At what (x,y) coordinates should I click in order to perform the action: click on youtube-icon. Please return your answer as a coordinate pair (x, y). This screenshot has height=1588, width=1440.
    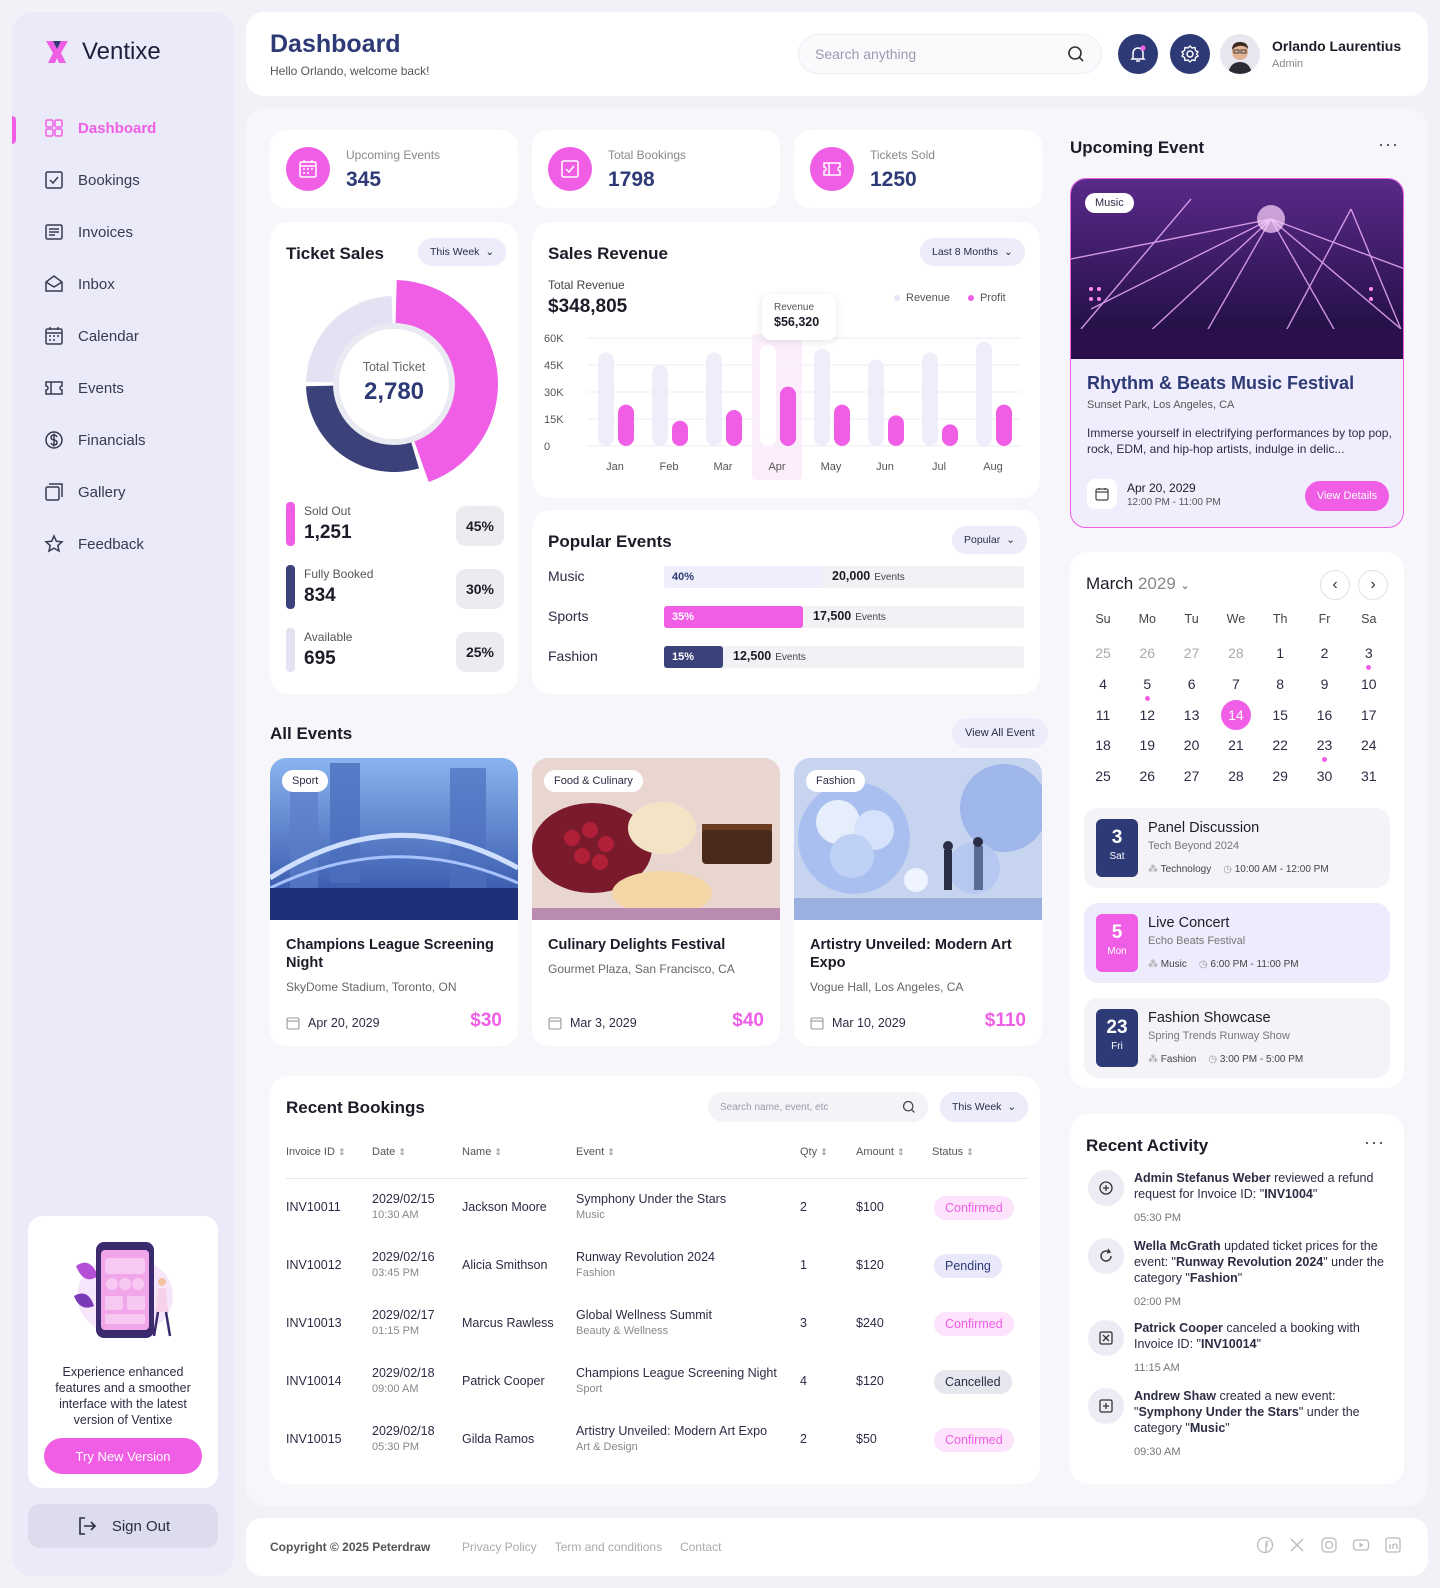
    Looking at the image, I should click on (1361, 1546).